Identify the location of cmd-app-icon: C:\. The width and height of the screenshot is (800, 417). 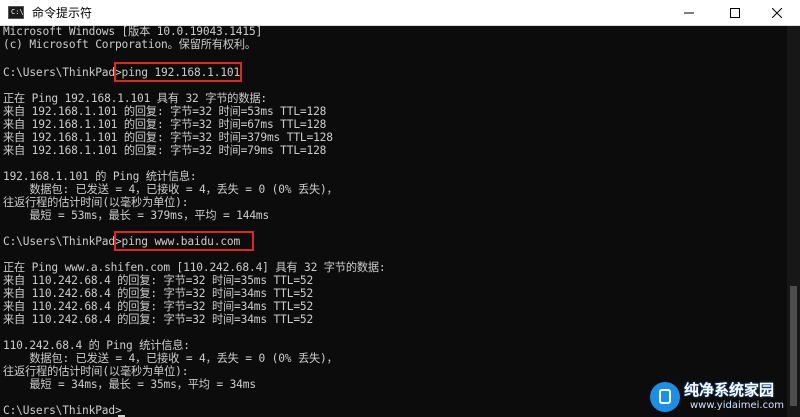
(16, 12).